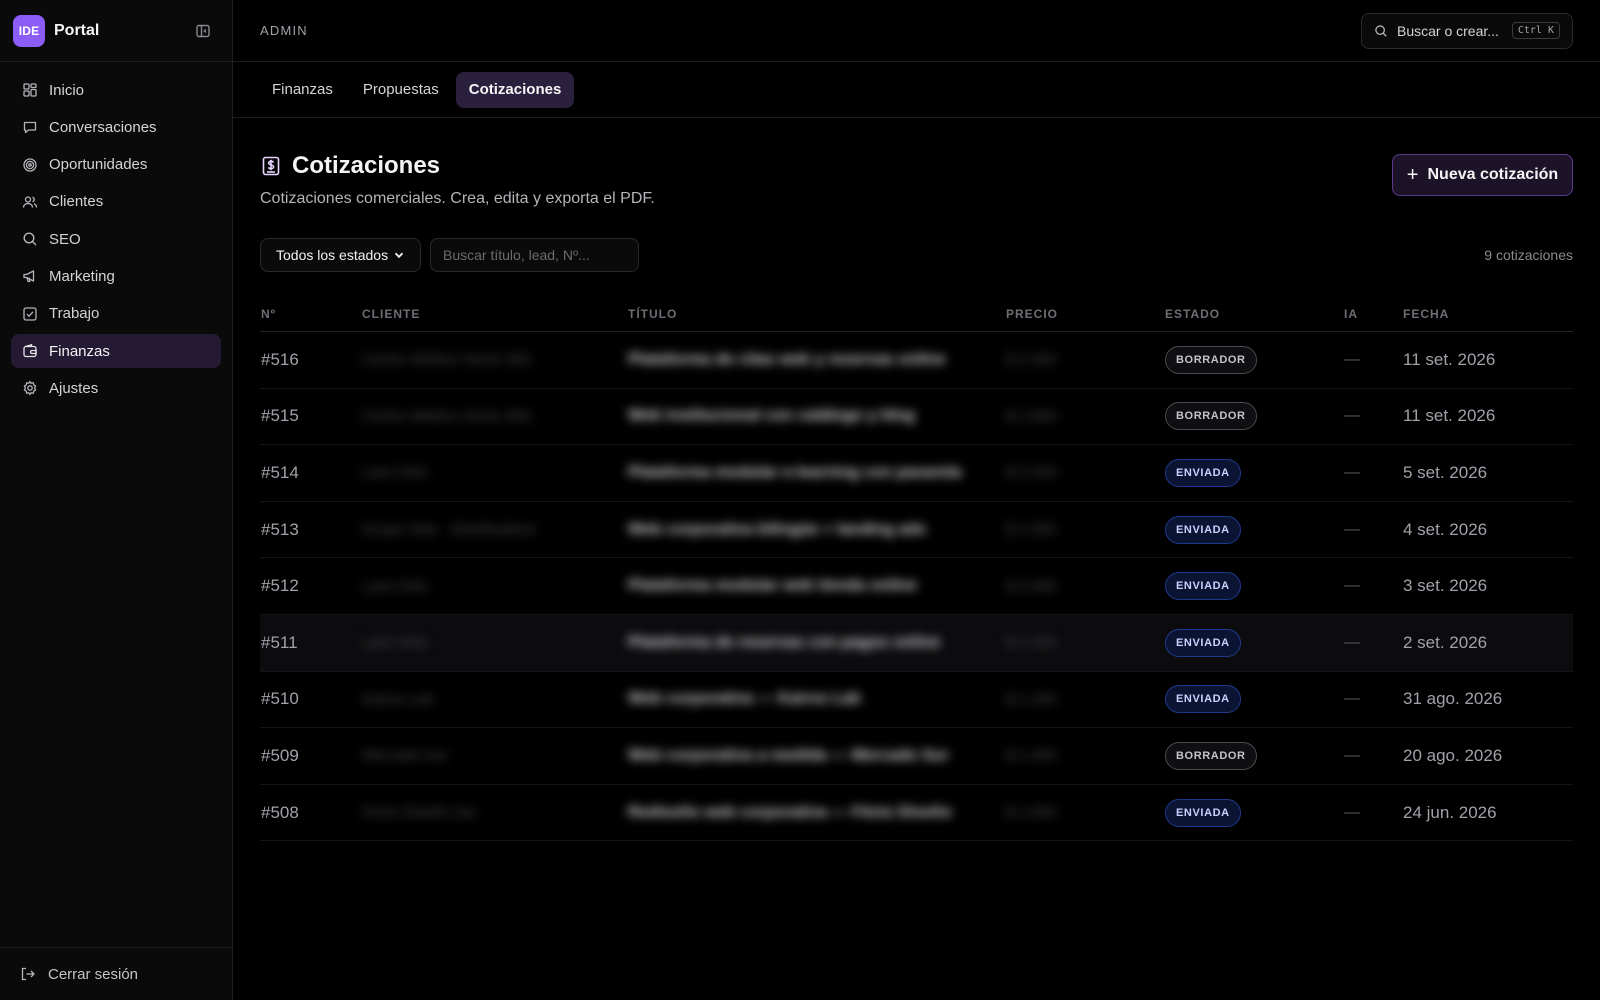 This screenshot has width=1600, height=1000. I want to click on quote-number: #513, so click(280, 529).